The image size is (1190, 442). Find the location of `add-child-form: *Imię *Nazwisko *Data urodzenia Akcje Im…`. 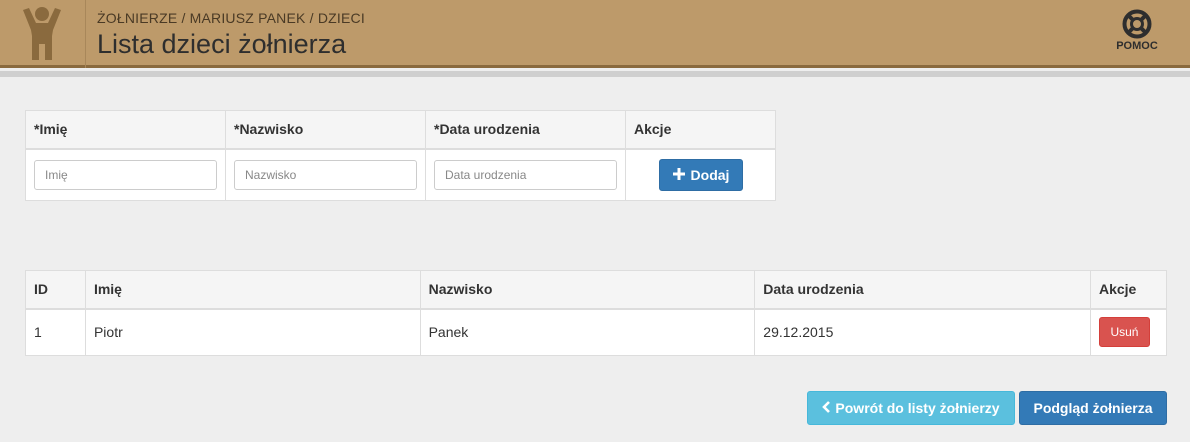

add-child-form: *Imię *Nazwisko *Data urodzenia Akcje Im… is located at coordinates (400, 155).